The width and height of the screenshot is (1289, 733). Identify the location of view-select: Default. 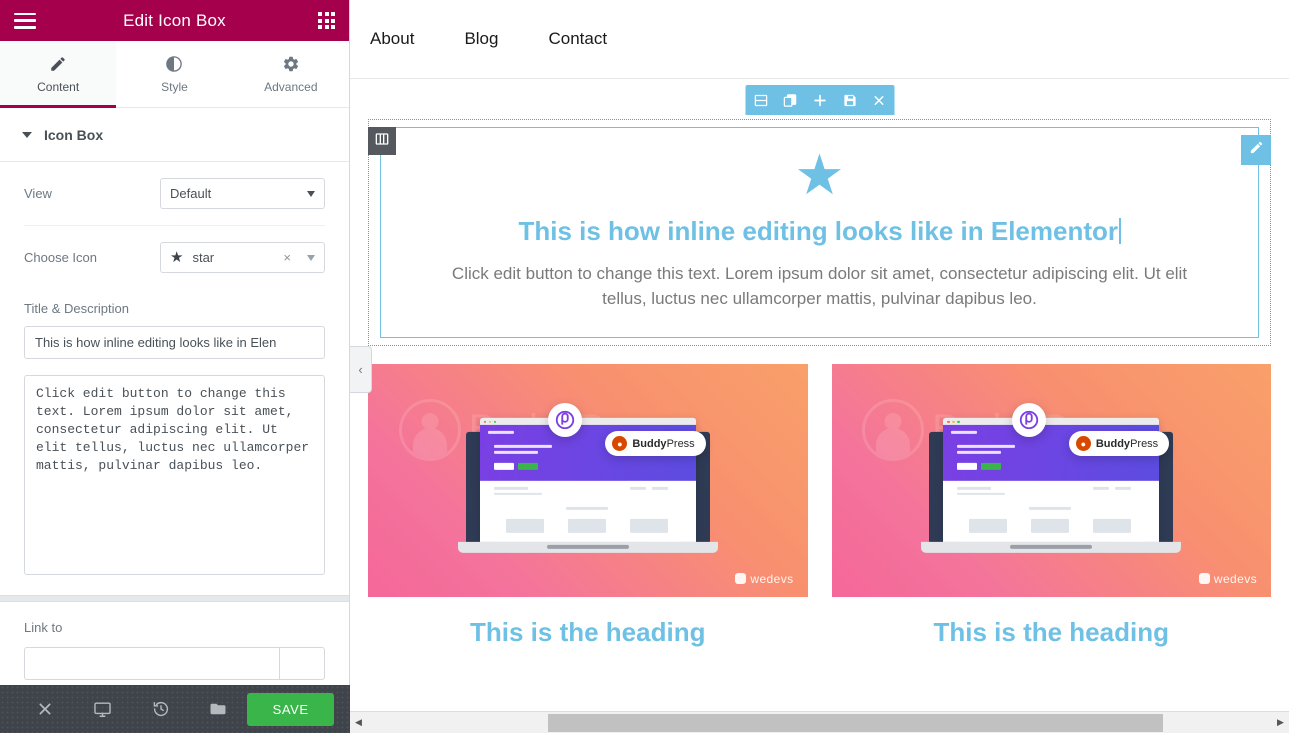
(242, 193).